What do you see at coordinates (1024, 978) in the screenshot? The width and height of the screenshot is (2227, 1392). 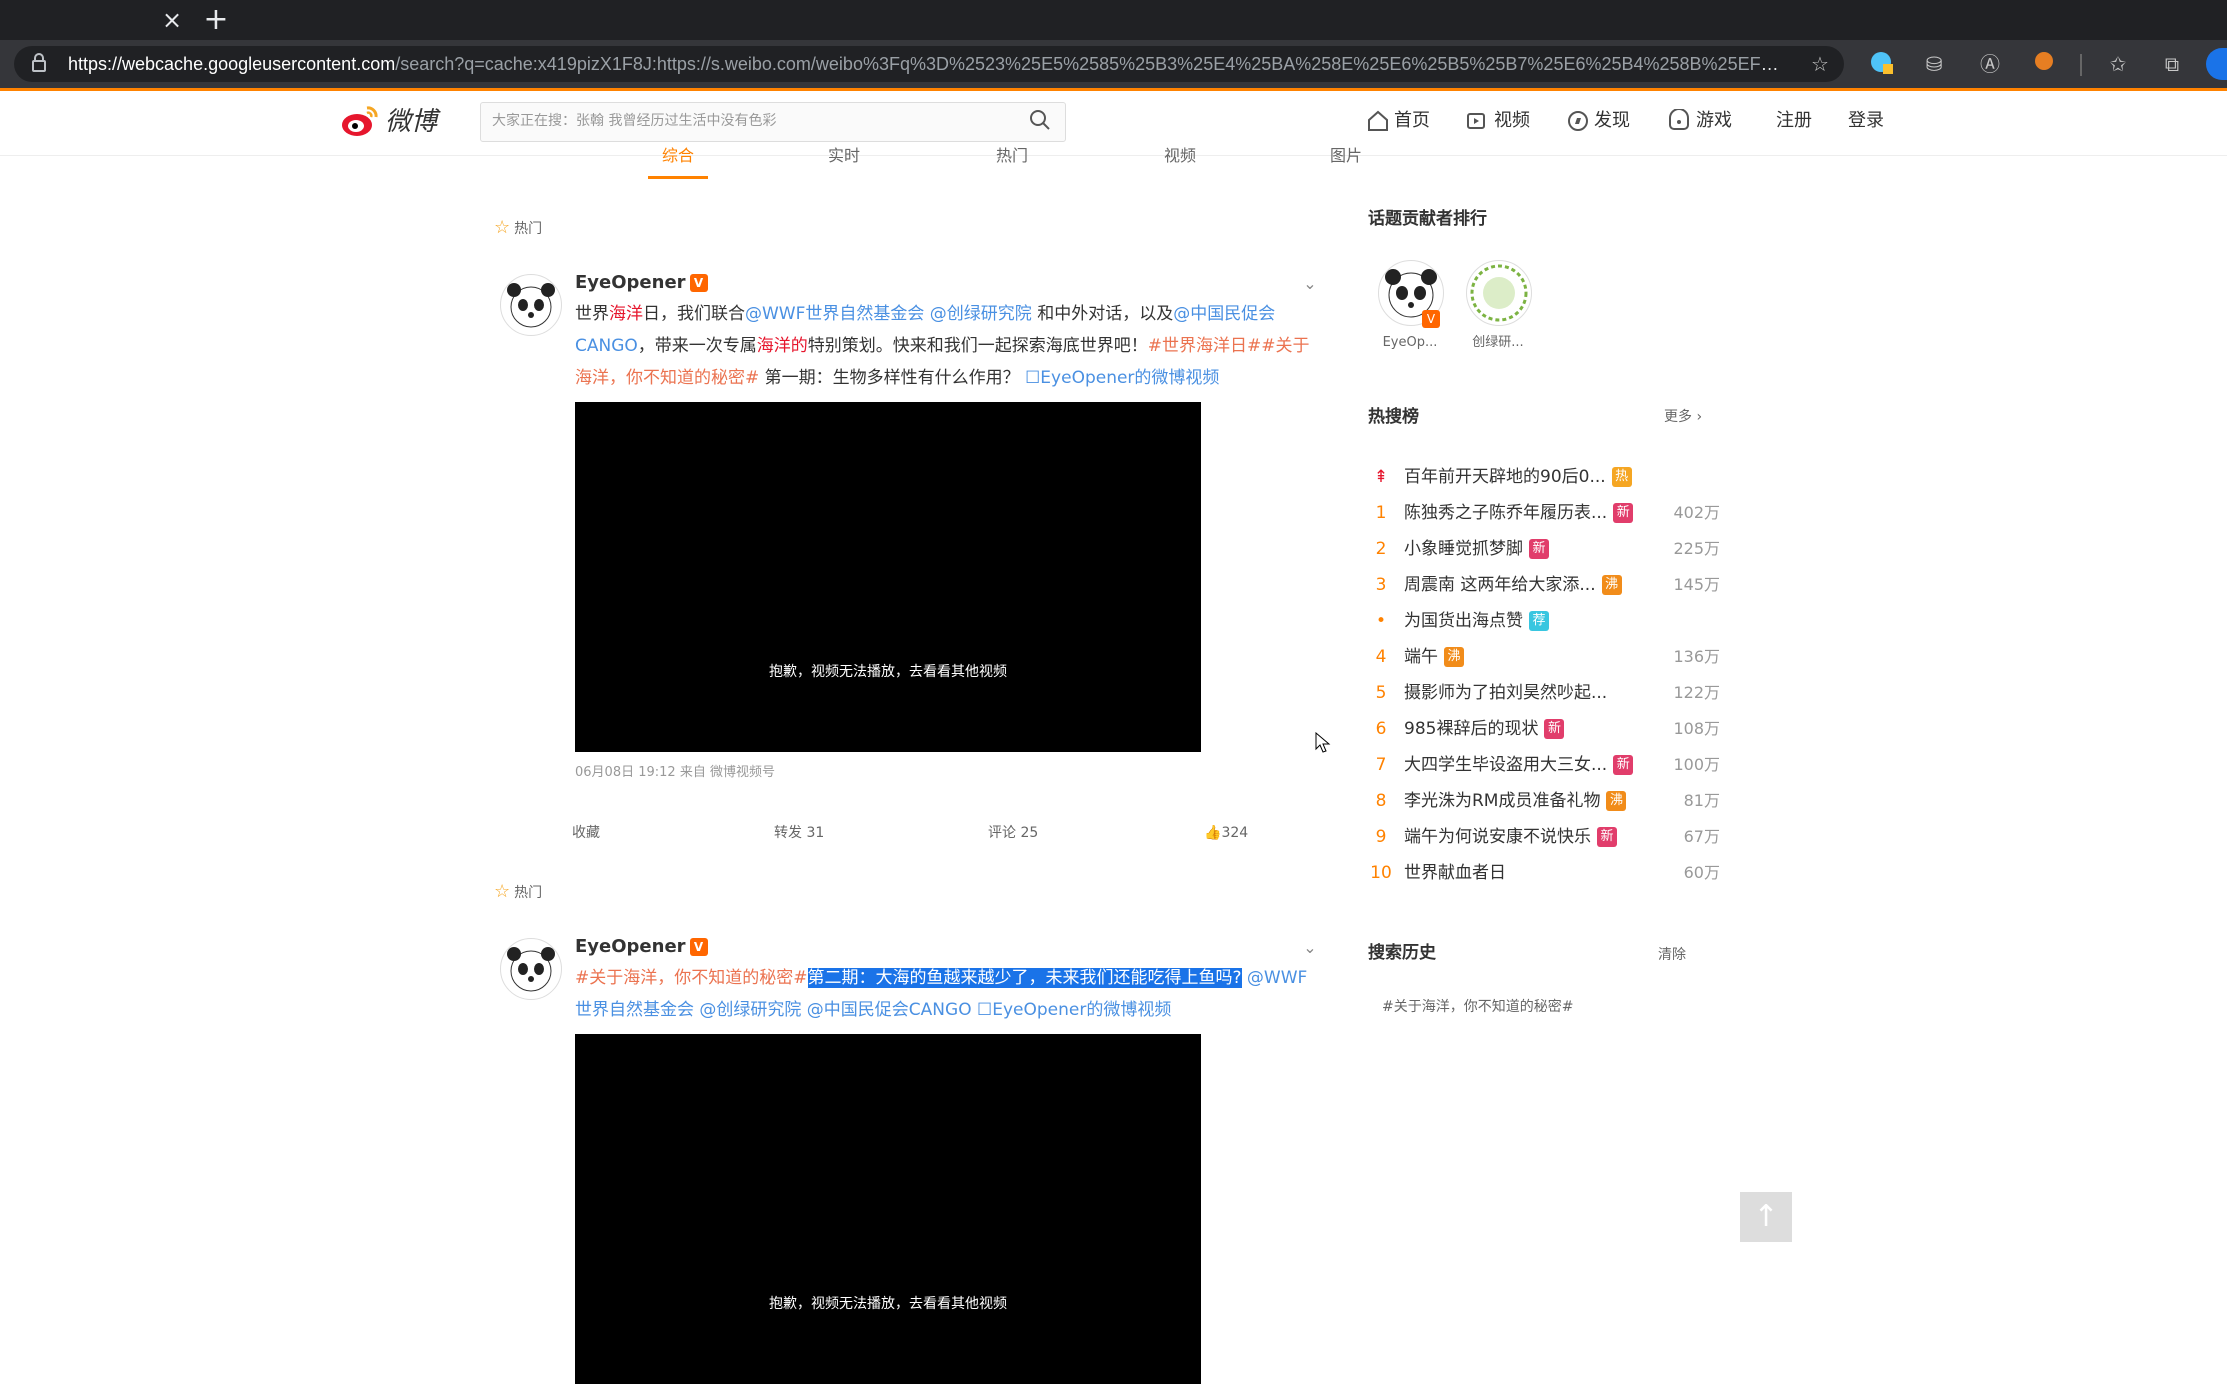 I see `post-text-segment: 第二期：大海的鱼越来越少了，未来我们还能吃得上鱼吗?` at bounding box center [1024, 978].